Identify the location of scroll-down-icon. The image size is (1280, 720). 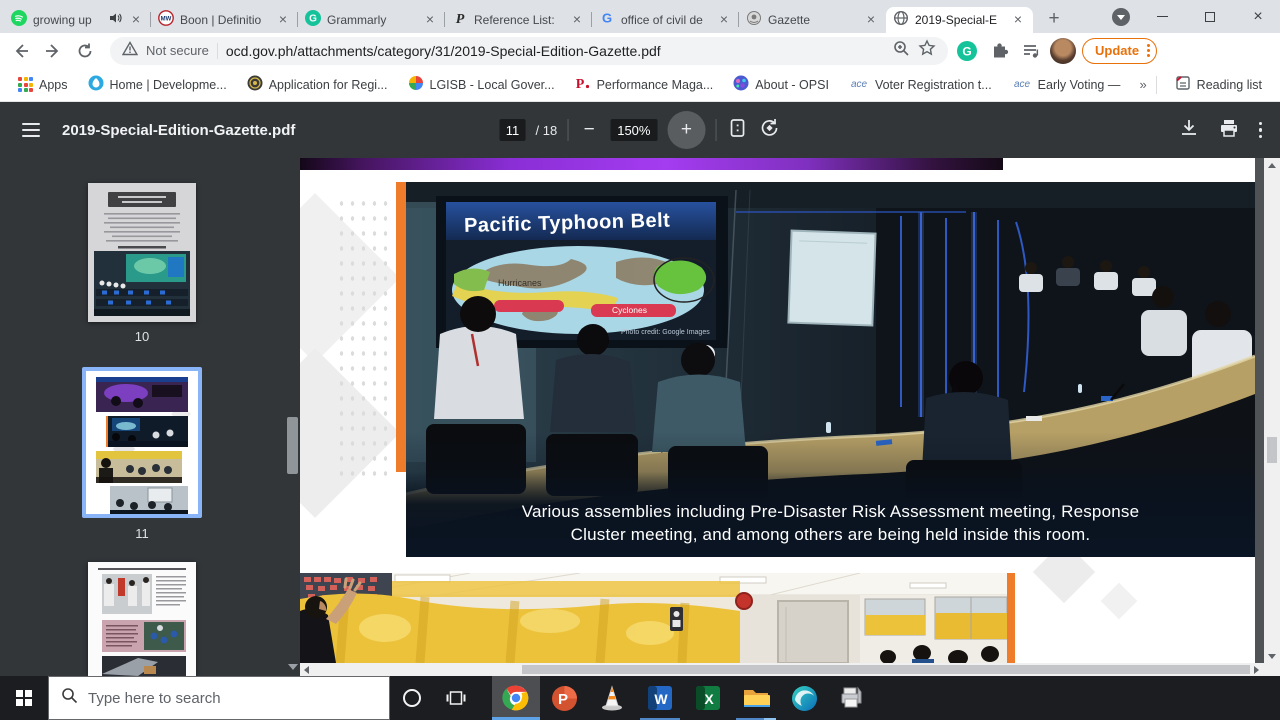
(1272, 656).